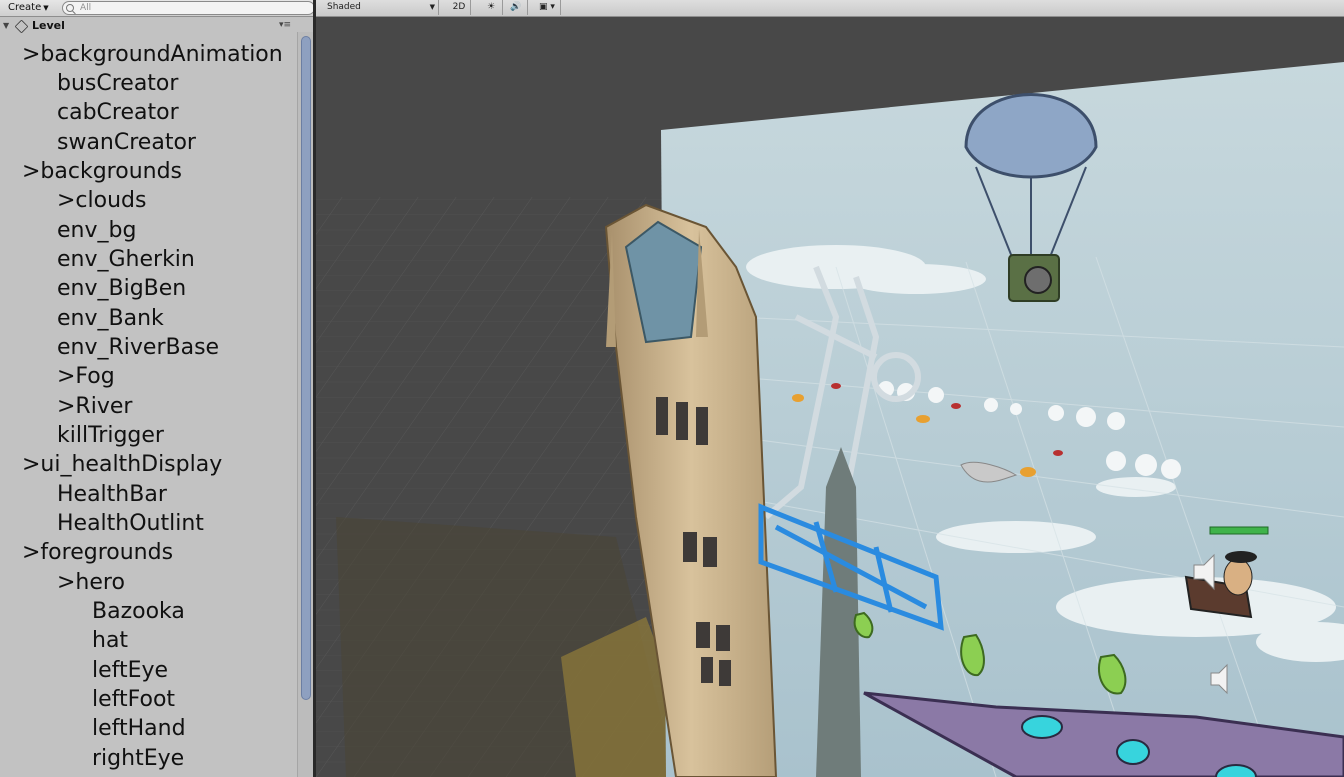 The width and height of the screenshot is (1344, 777). Describe the element at coordinates (121, 288) in the screenshot. I see `hierarchy-item: env_BigBen` at that location.